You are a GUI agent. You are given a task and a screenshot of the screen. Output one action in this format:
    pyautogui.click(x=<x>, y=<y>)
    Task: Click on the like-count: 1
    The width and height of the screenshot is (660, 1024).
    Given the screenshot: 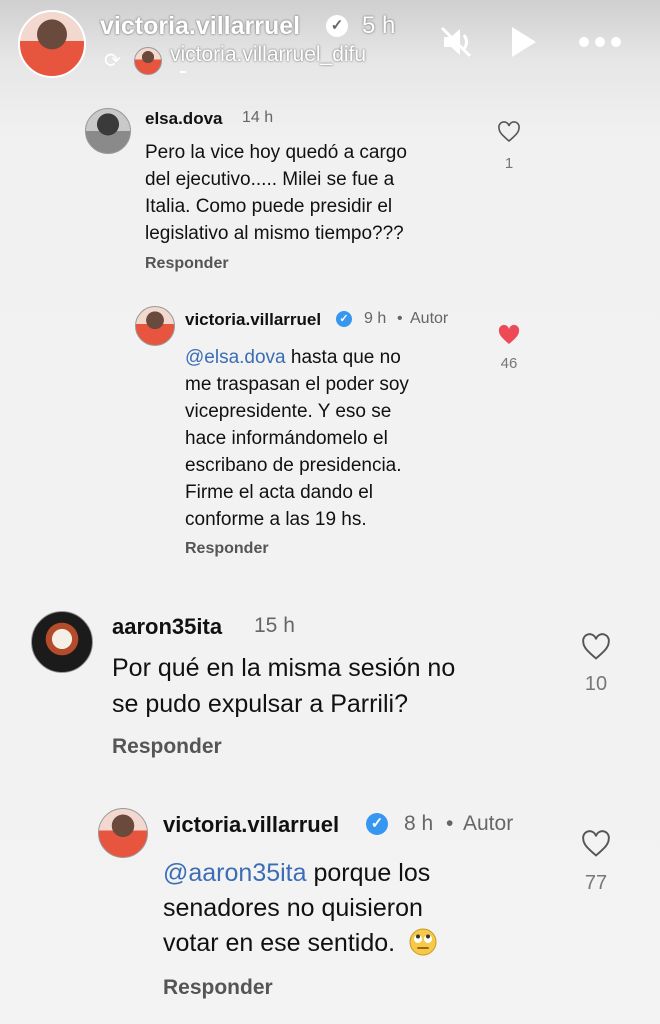 What is the action you would take?
    pyautogui.click(x=509, y=163)
    